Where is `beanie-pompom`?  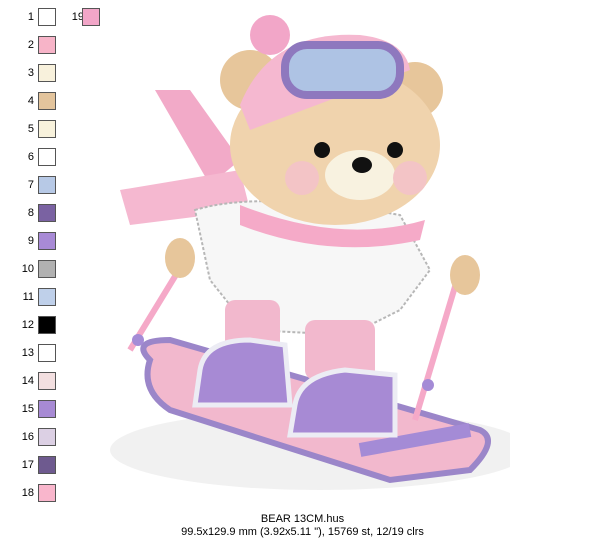
beanie-pompom is located at coordinates (270, 35).